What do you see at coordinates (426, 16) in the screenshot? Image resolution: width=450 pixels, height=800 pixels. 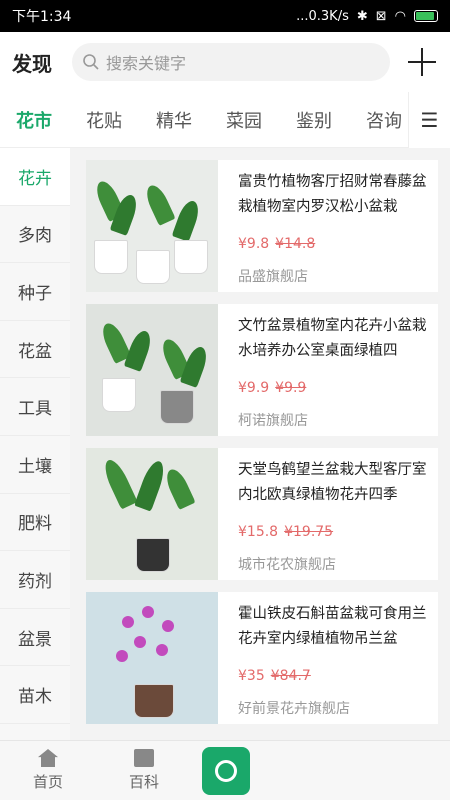 I see `battery-icon` at bounding box center [426, 16].